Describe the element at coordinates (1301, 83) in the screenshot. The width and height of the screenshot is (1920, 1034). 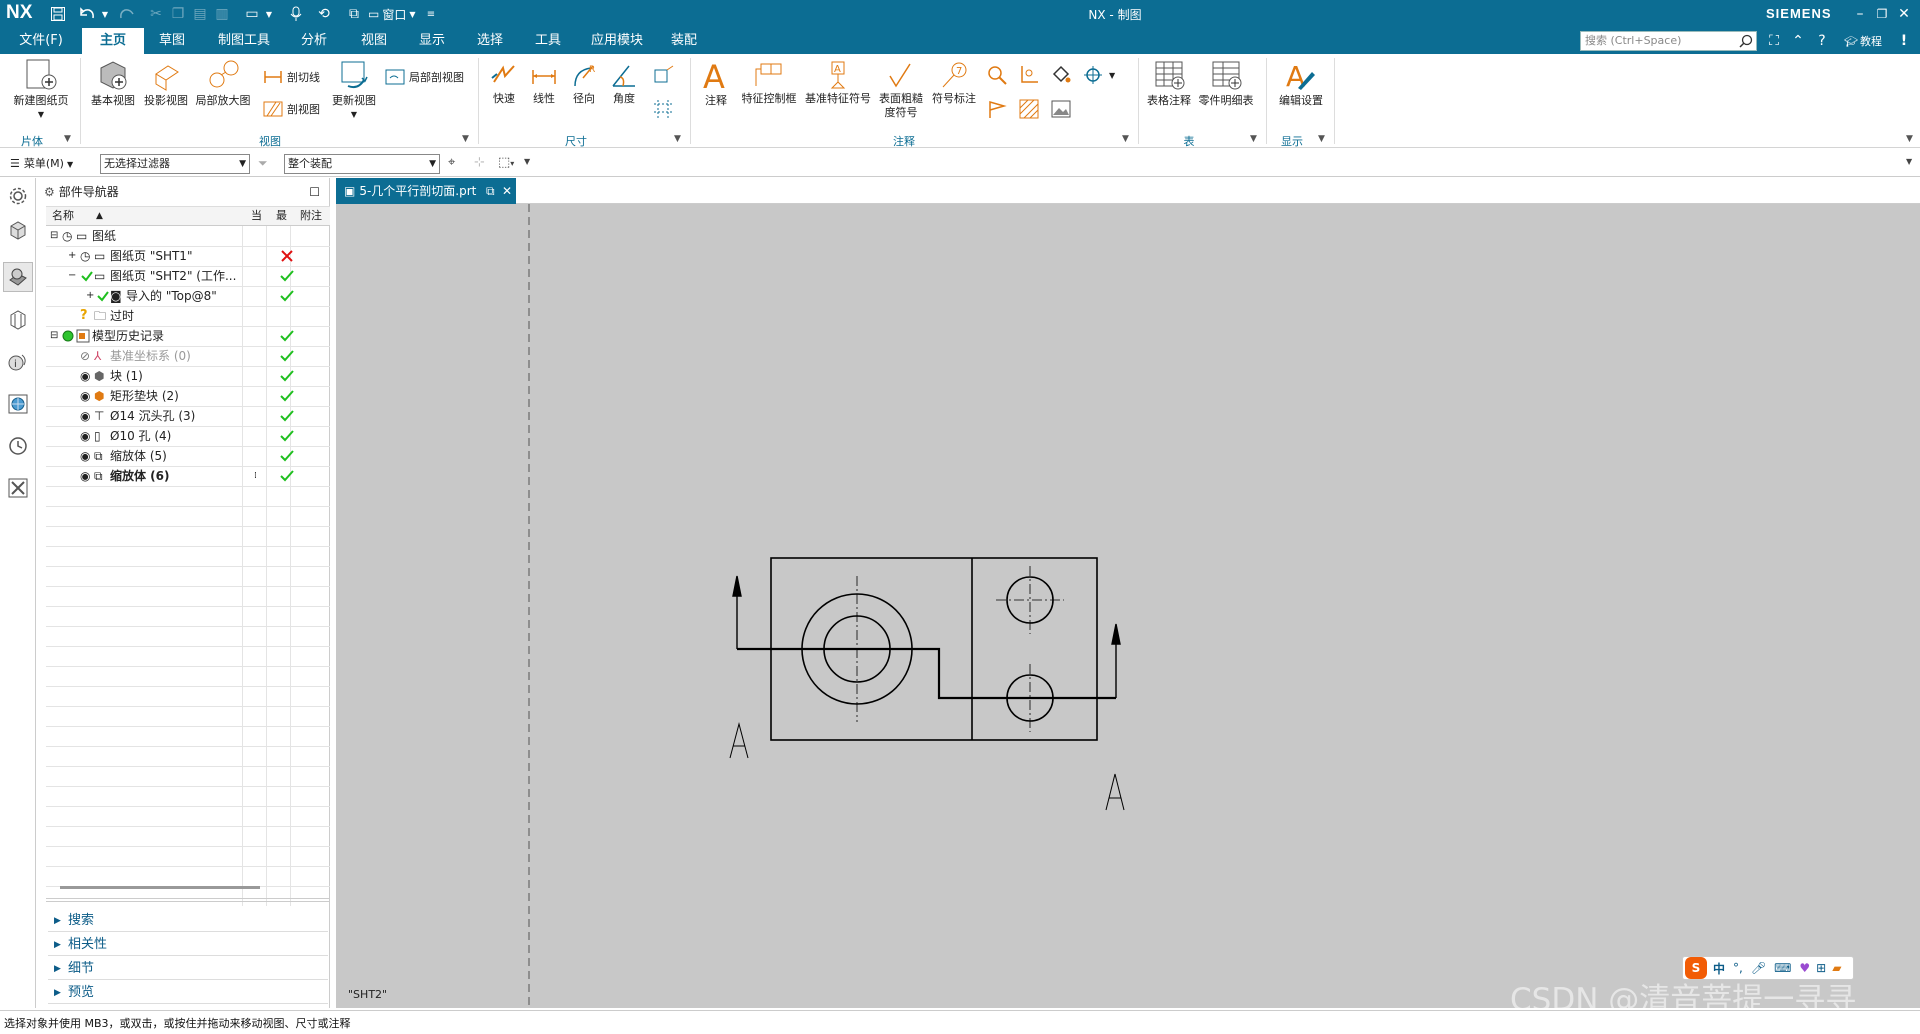
I see `edit-settings-button: A 编辑设置` at that location.